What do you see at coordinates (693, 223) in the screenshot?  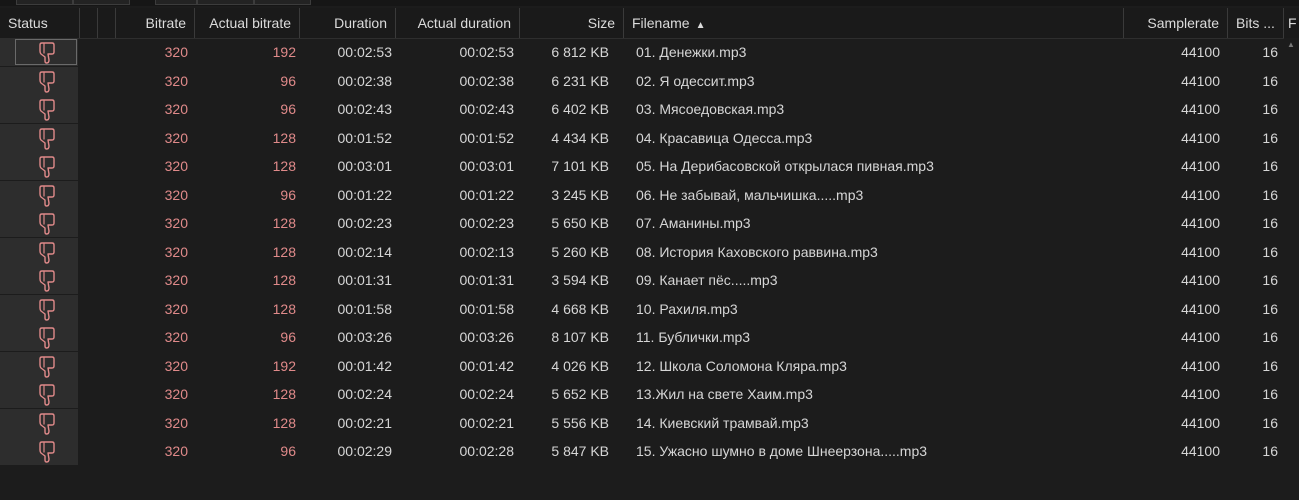 I see `filename-cell: 07. Аманины.mp3` at bounding box center [693, 223].